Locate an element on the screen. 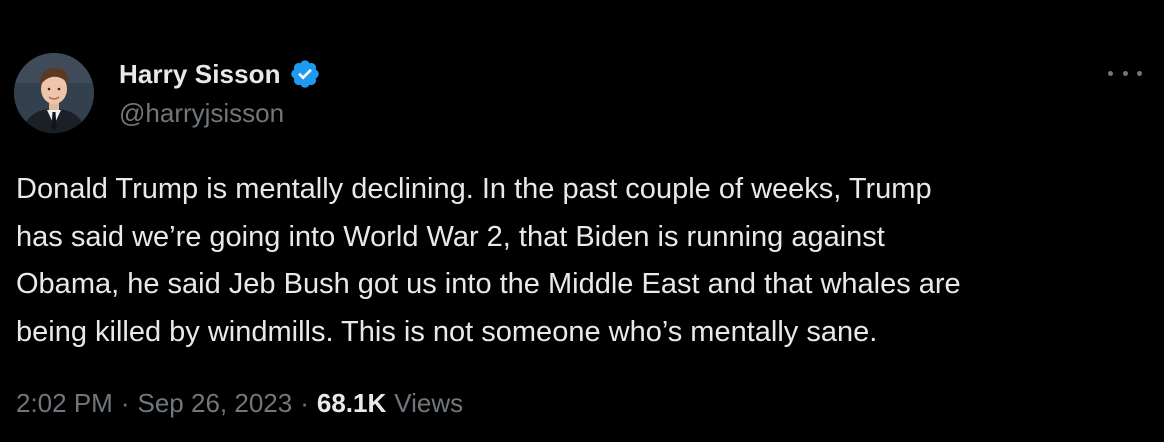 Image resolution: width=1164 pixels, height=442 pixels. views-count: 68.1K is located at coordinates (351, 403).